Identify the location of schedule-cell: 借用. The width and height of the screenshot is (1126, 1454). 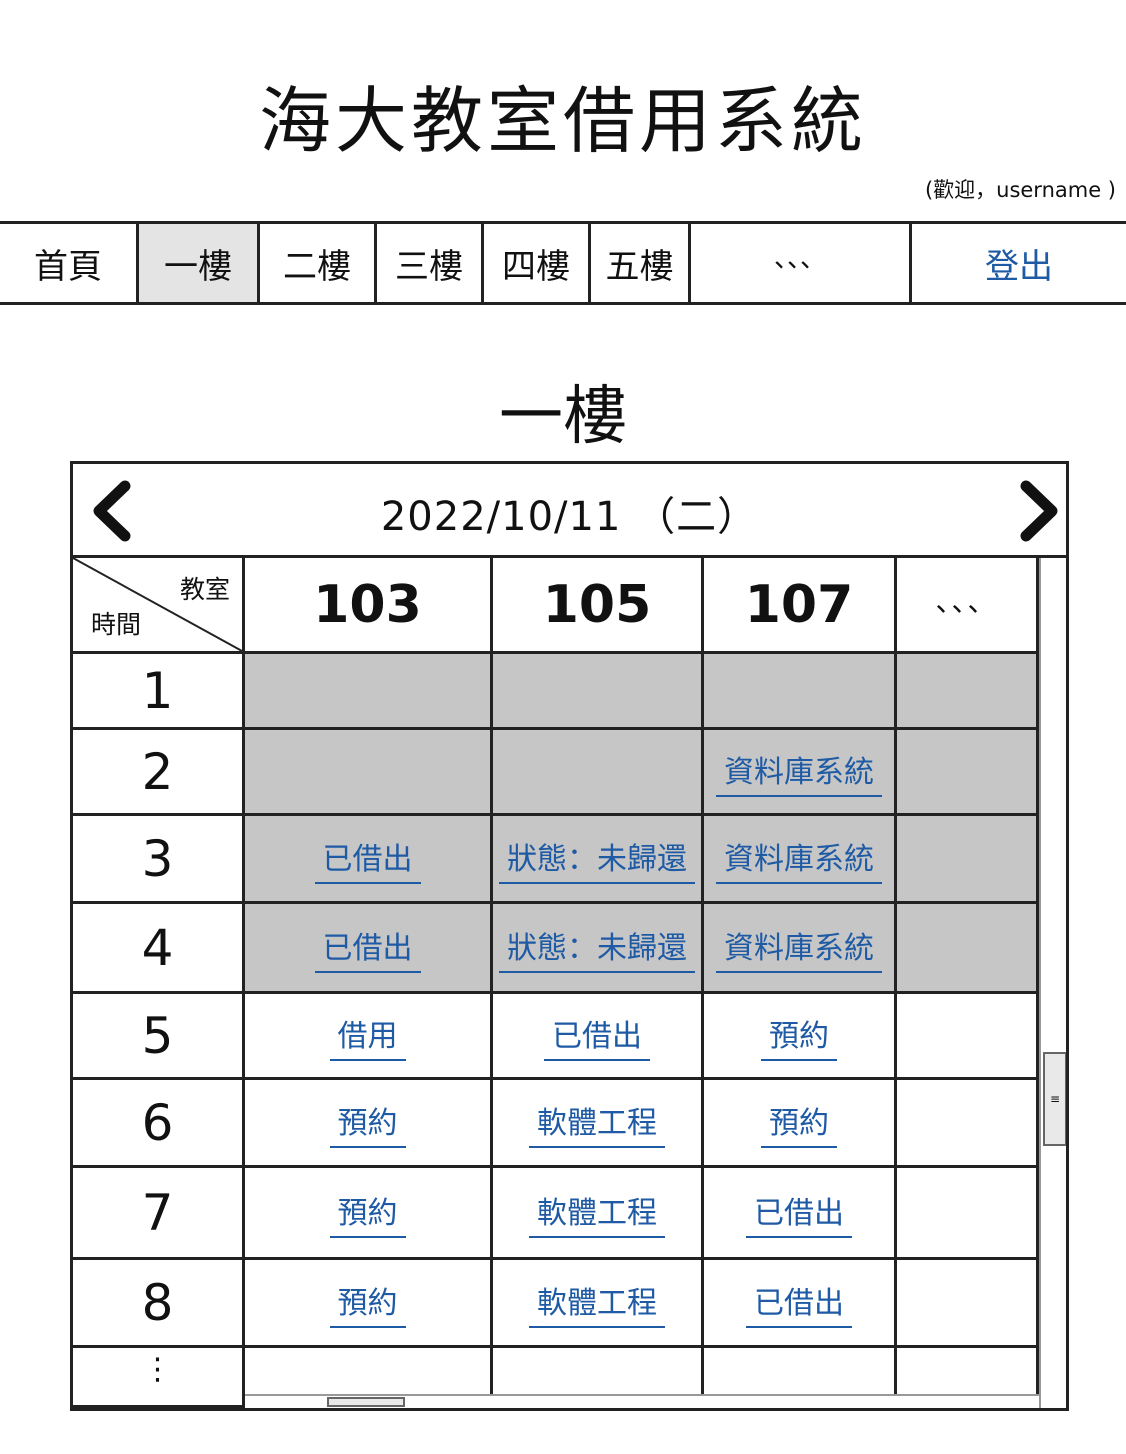
(369, 1037).